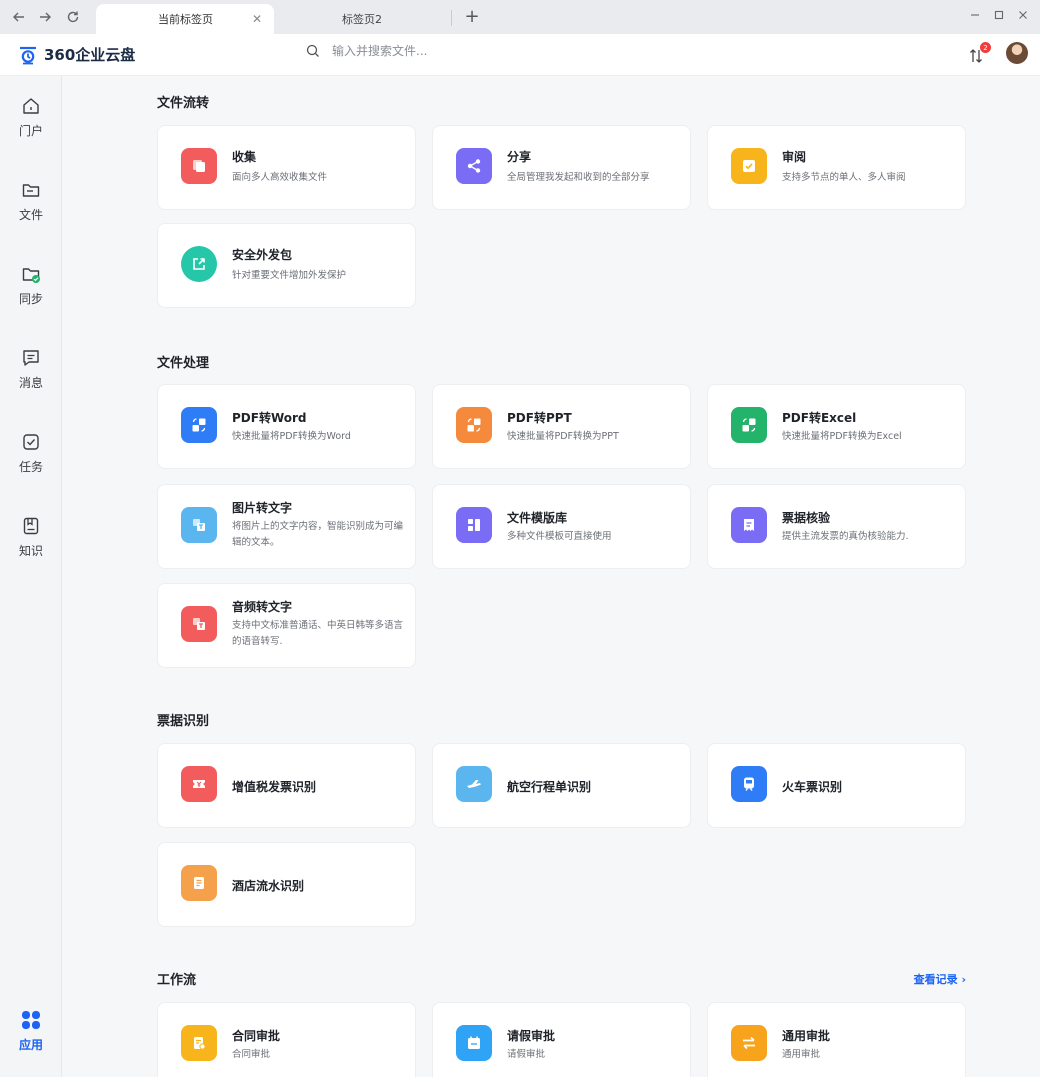  Describe the element at coordinates (199, 525) in the screenshot. I see `image-to-text-icon` at that location.